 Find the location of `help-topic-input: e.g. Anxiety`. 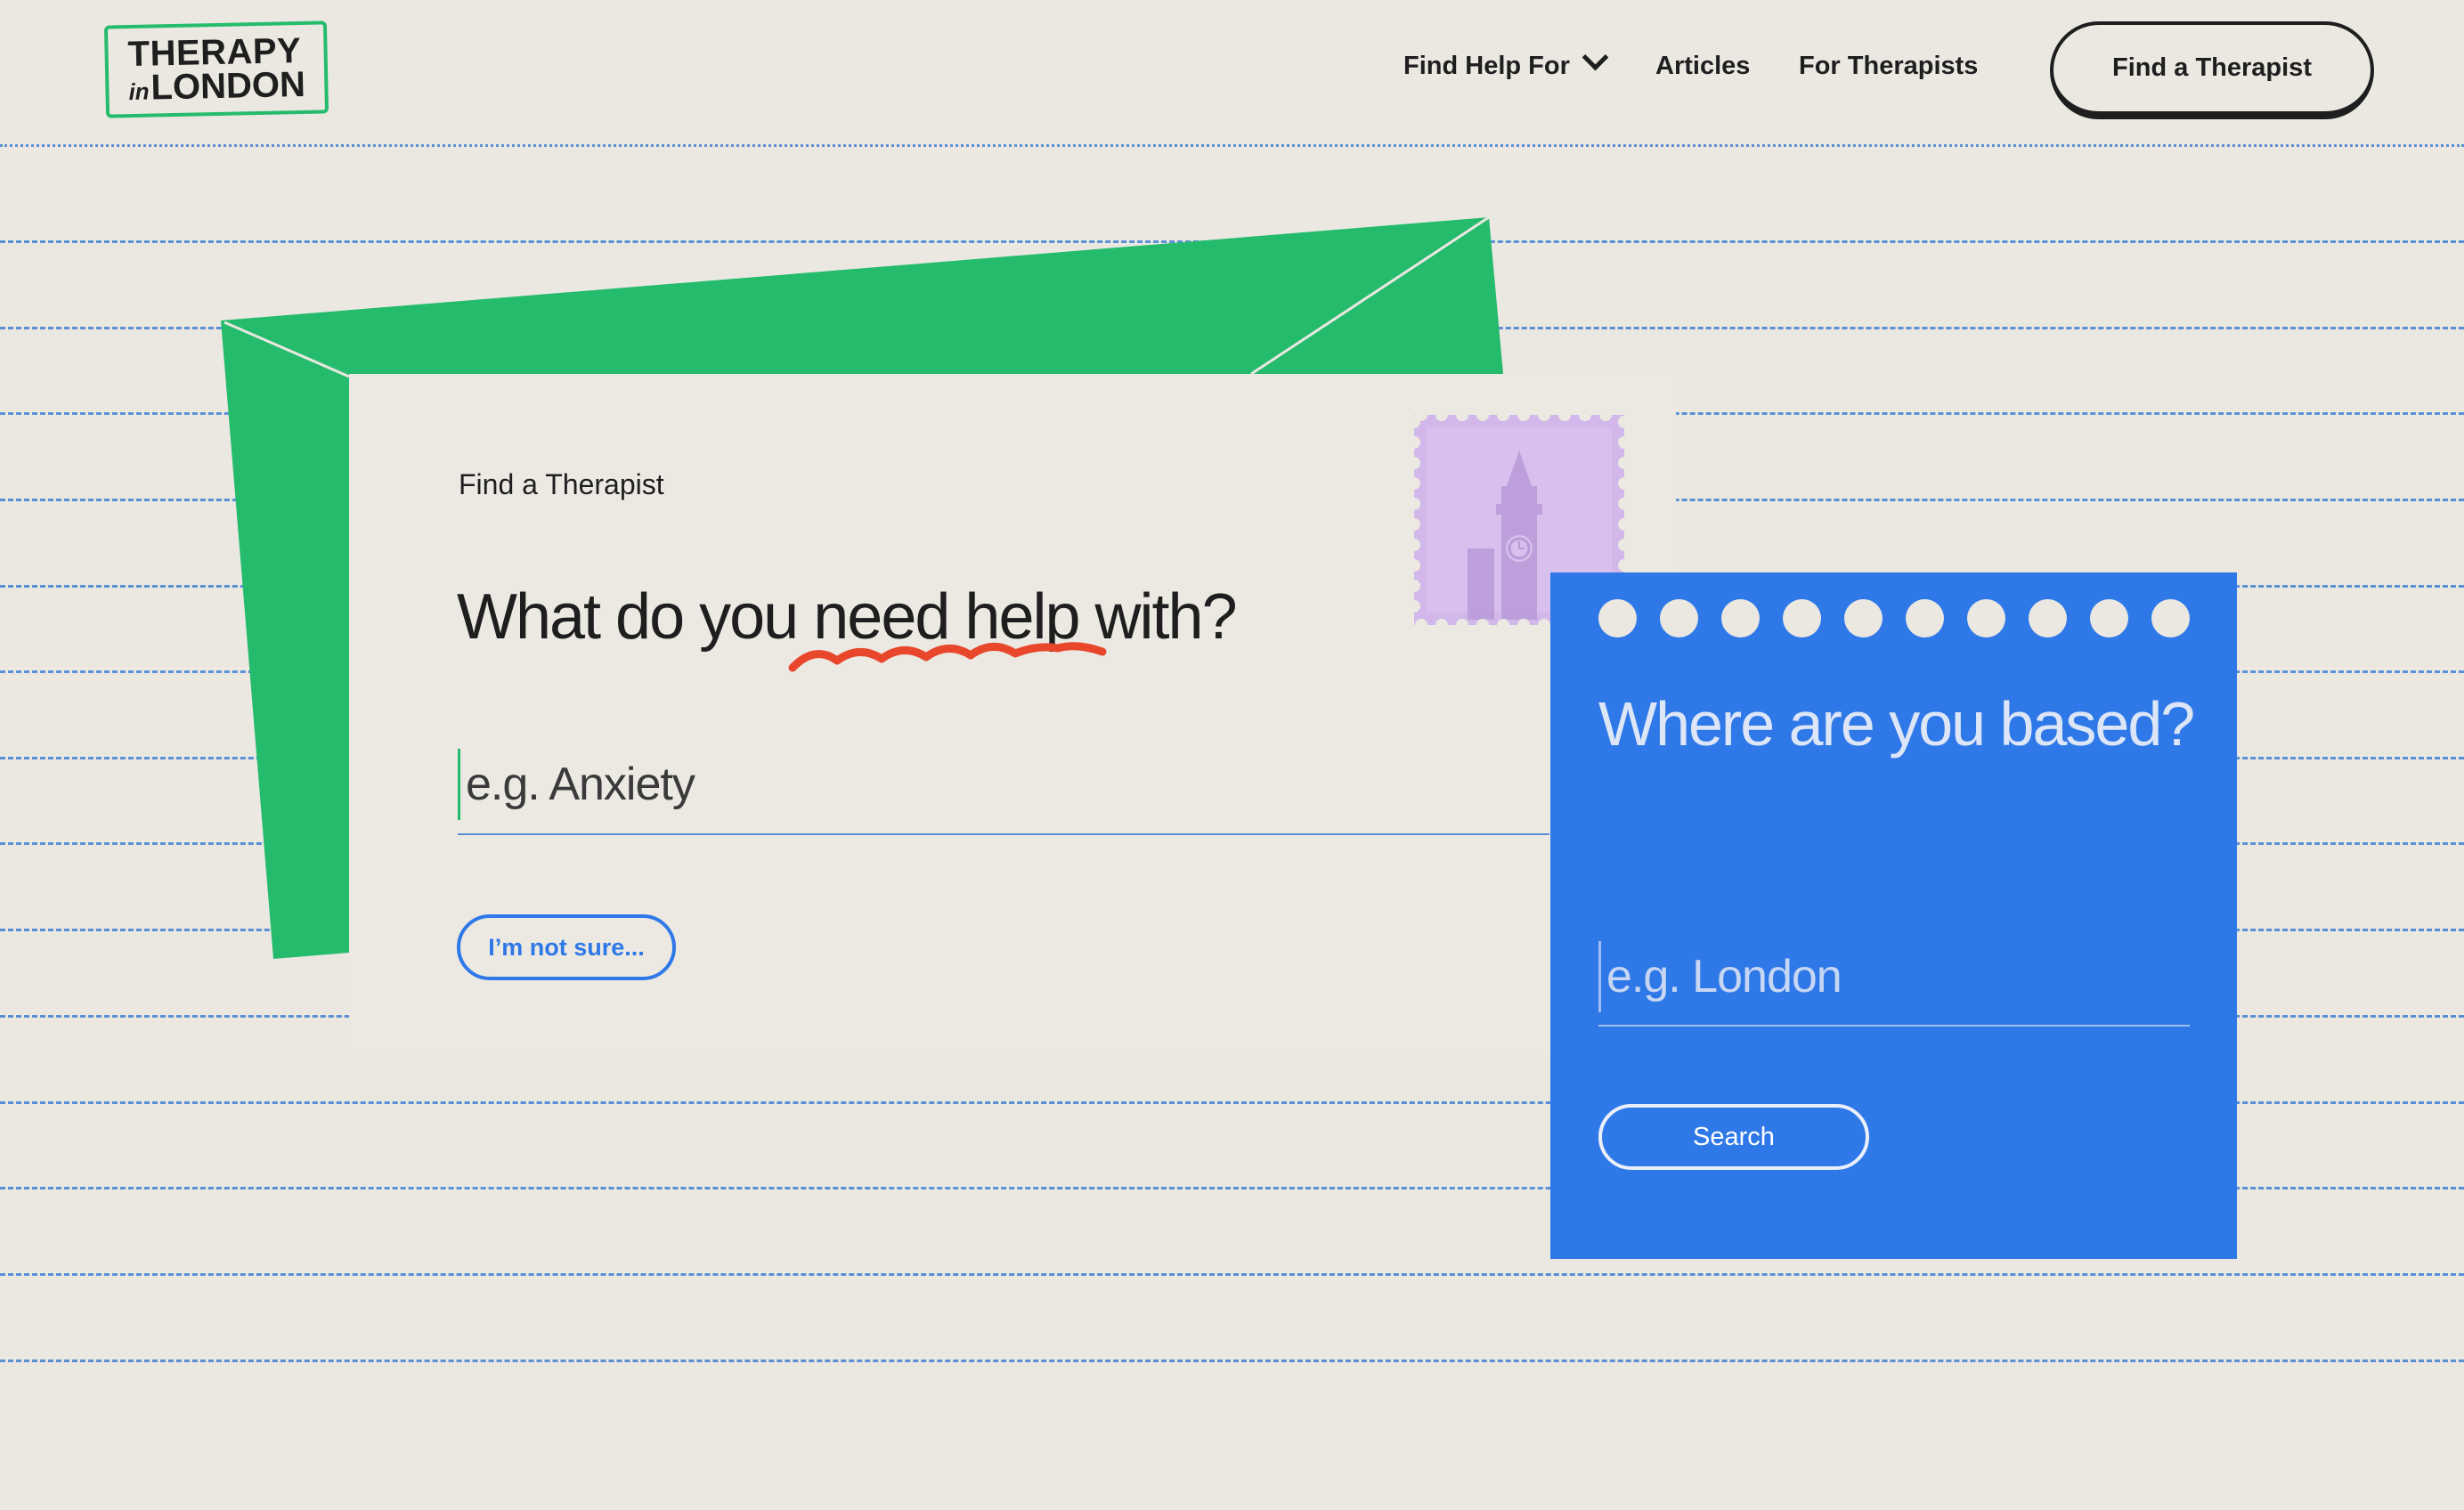

help-topic-input: e.g. Anxiety is located at coordinates (1003, 785).